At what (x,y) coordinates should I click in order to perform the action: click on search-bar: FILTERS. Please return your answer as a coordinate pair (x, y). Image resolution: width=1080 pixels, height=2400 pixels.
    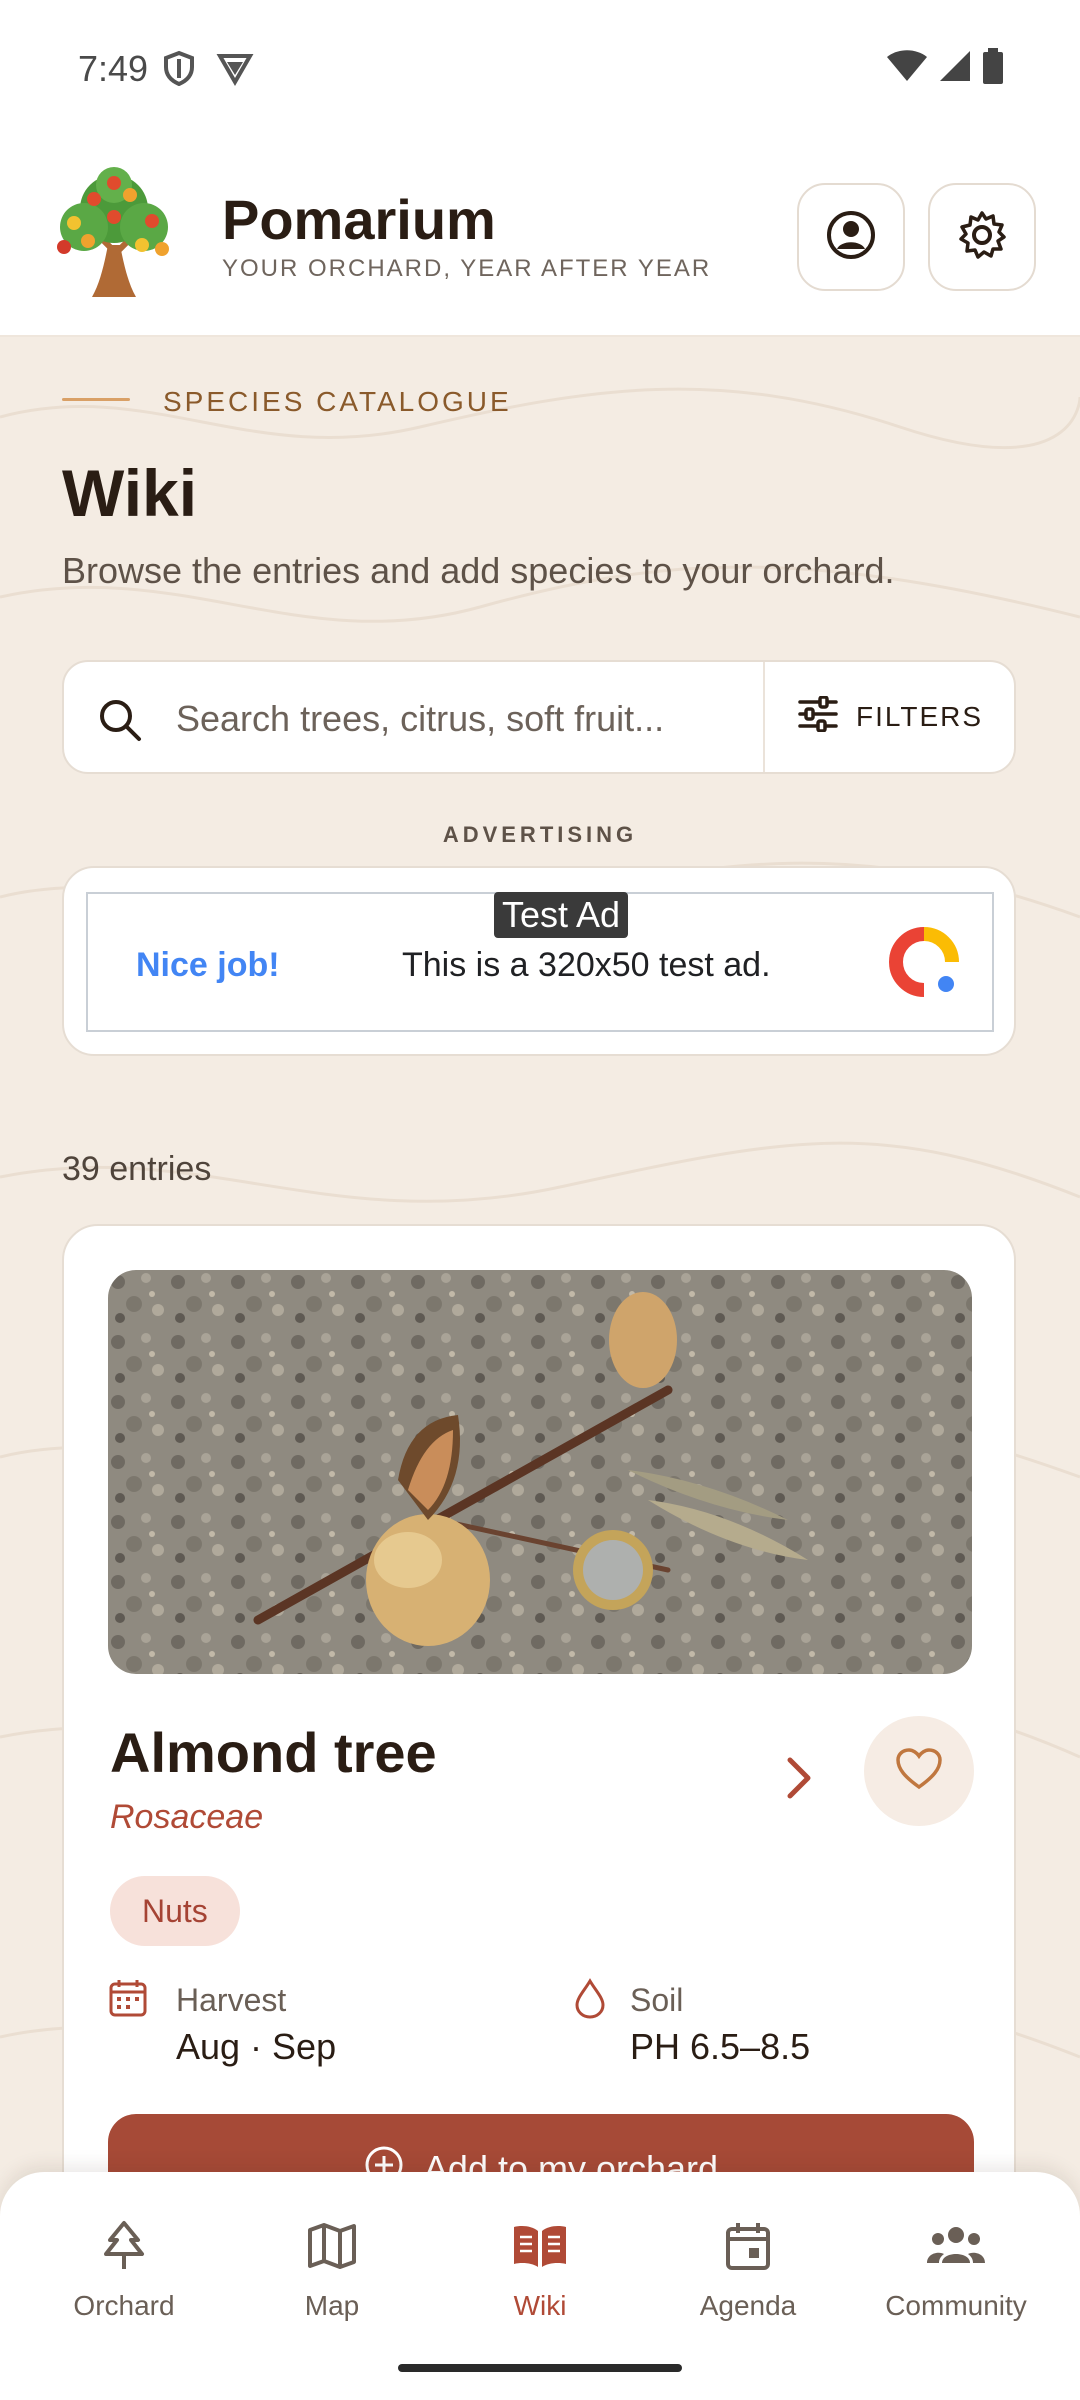
    Looking at the image, I should click on (539, 717).